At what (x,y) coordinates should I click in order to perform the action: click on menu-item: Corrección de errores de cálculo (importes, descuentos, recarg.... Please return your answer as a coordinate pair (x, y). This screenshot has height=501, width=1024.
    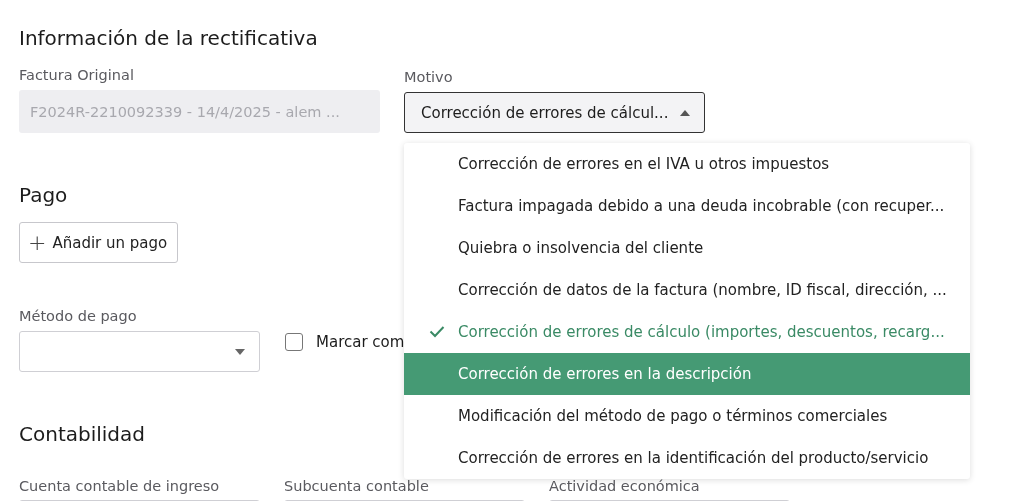
    Looking at the image, I should click on (687, 332).